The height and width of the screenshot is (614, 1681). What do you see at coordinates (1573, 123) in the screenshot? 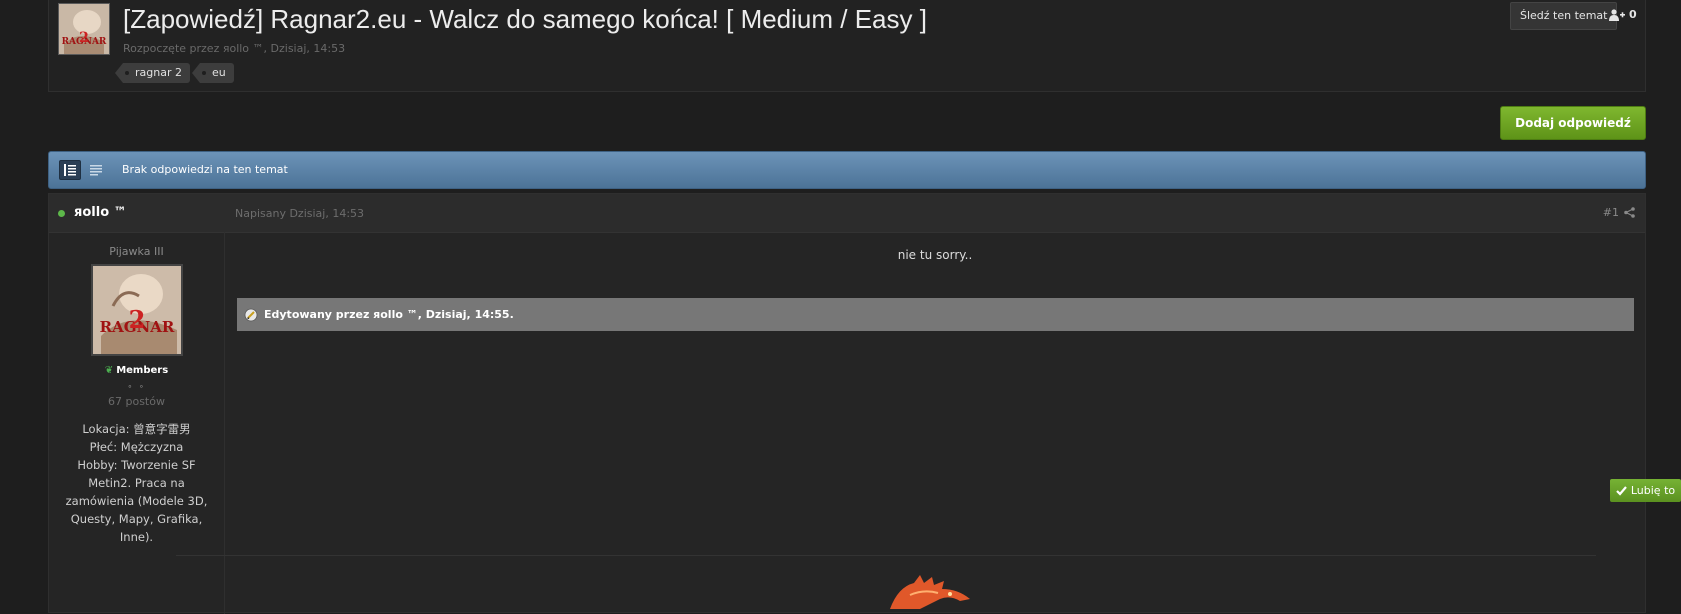
I see `add-reply-button: Dodaj odpowiedź` at bounding box center [1573, 123].